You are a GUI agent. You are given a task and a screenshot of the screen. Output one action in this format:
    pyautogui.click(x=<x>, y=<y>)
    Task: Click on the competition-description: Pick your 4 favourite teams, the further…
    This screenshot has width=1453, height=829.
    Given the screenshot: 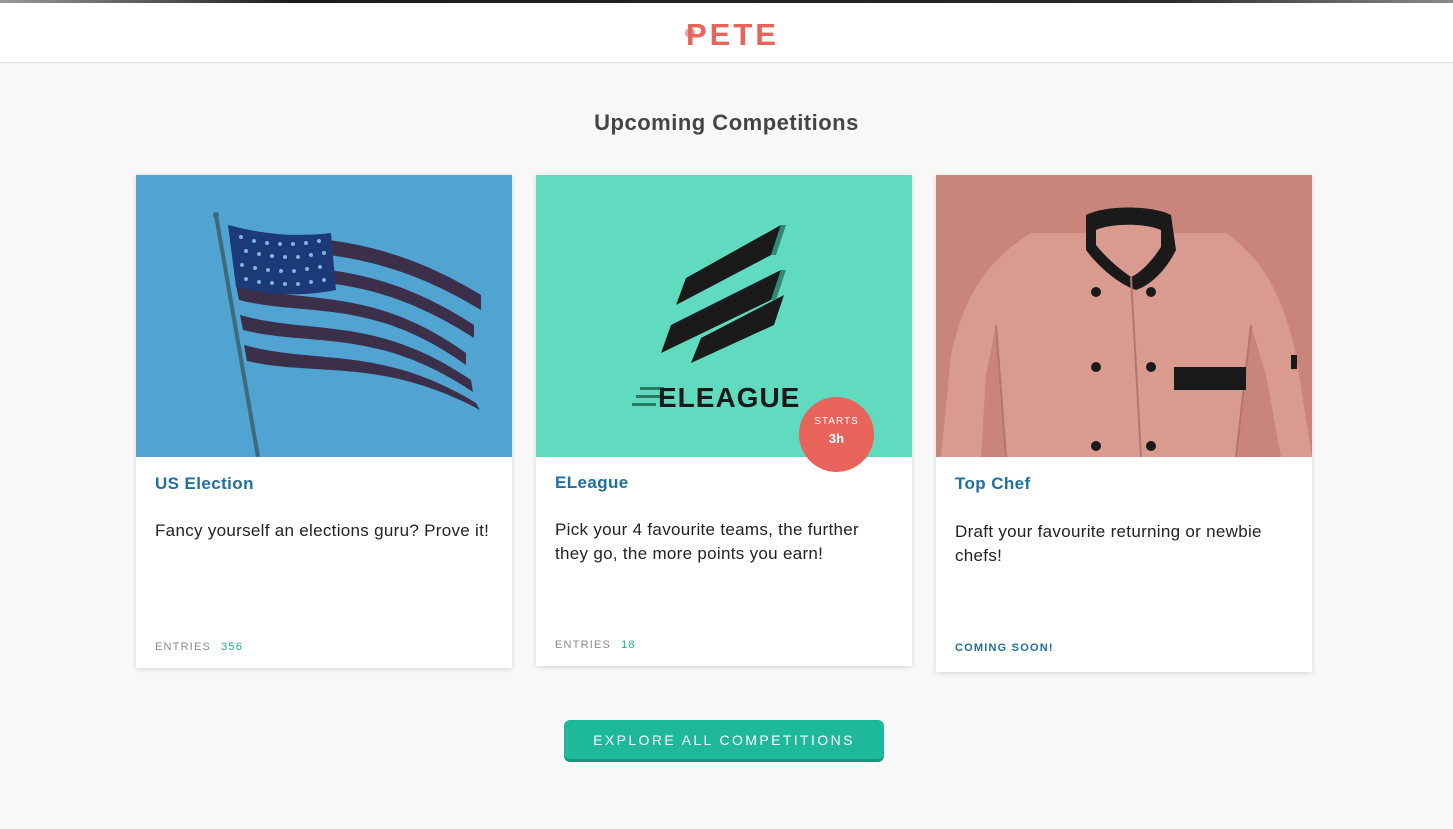 What is the action you would take?
    pyautogui.click(x=707, y=541)
    